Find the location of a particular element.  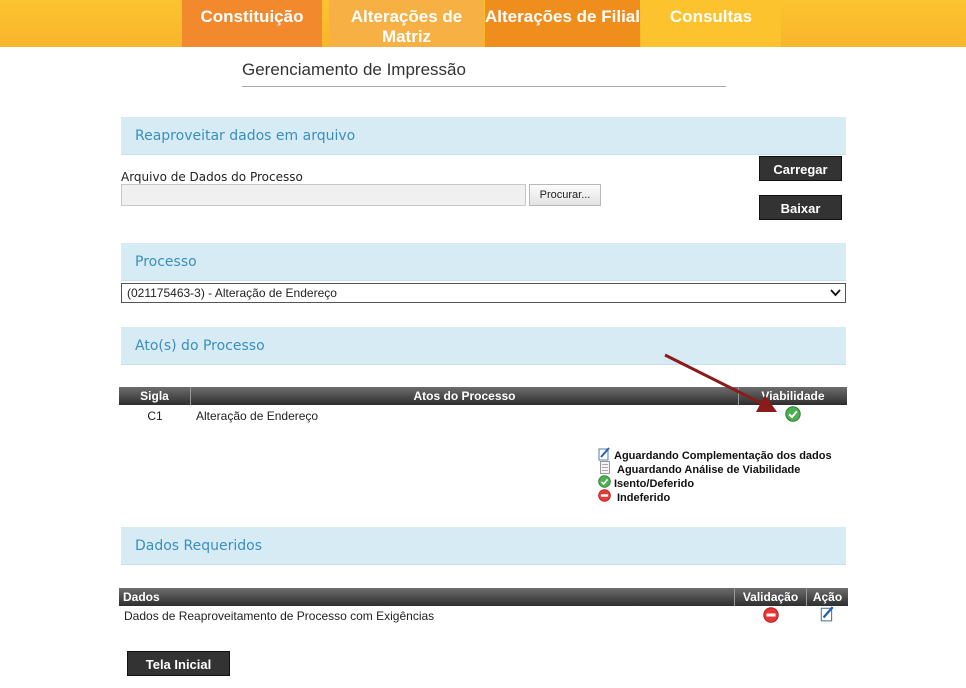

document-pending-icon is located at coordinates (605, 467).